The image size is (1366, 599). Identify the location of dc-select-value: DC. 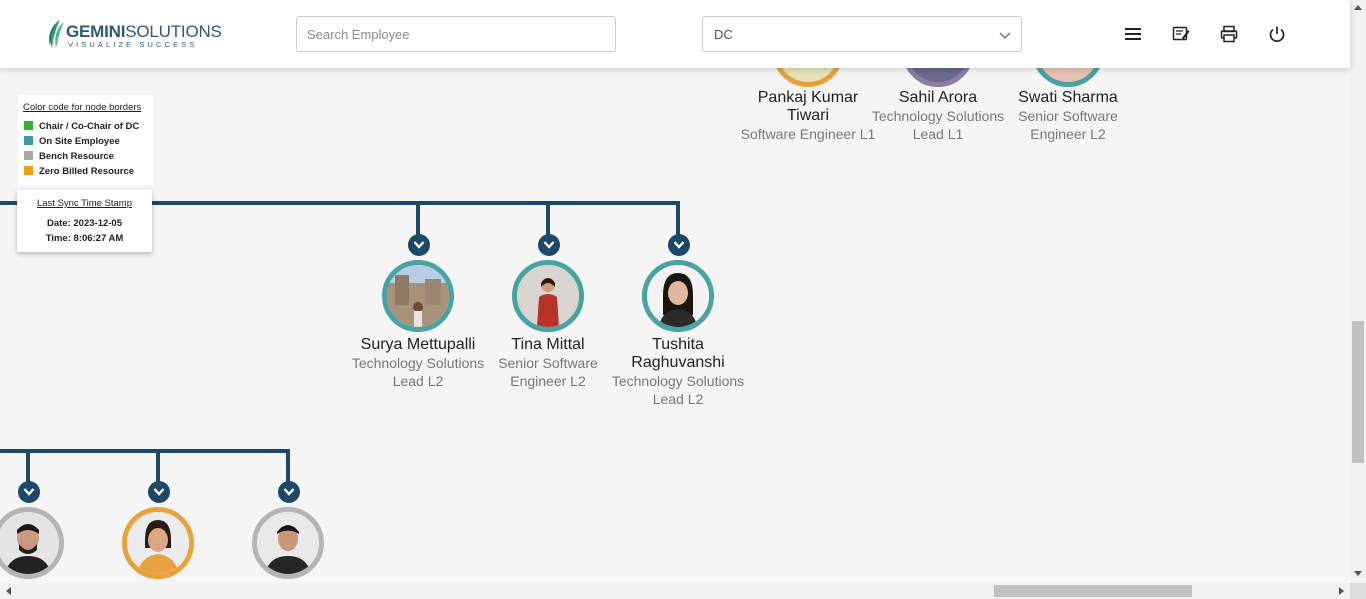
(723, 34).